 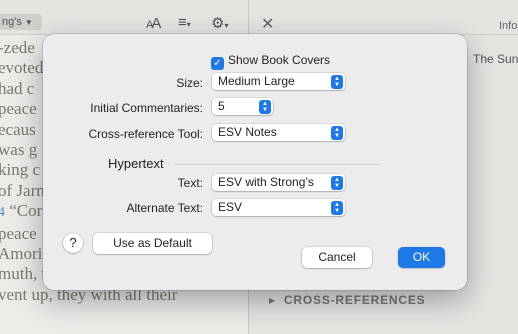 I want to click on section-divider, so click(x=277, y=164).